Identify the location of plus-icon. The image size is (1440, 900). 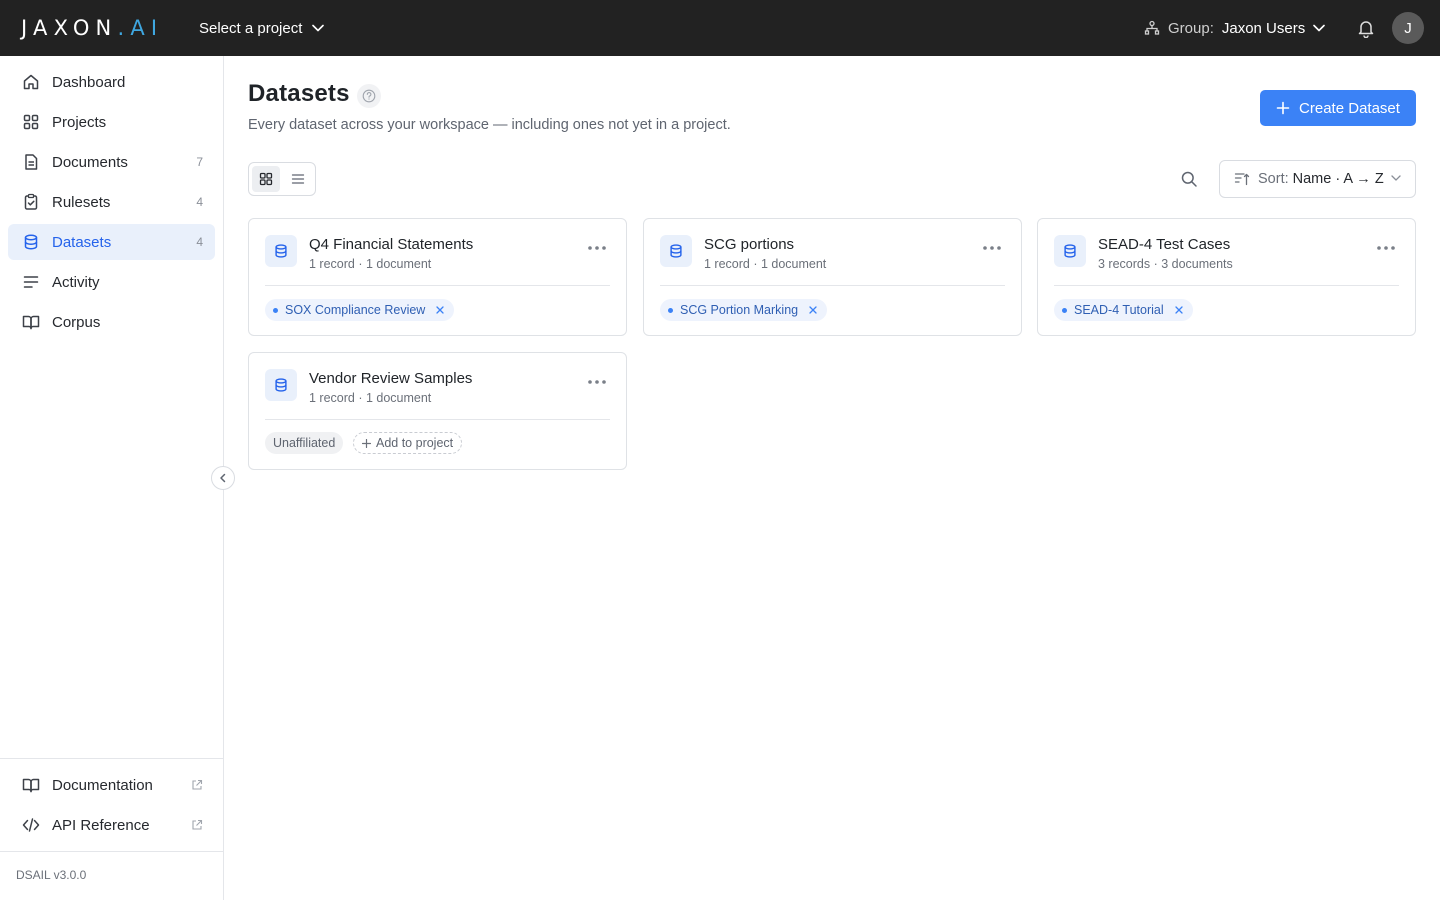
(1283, 108).